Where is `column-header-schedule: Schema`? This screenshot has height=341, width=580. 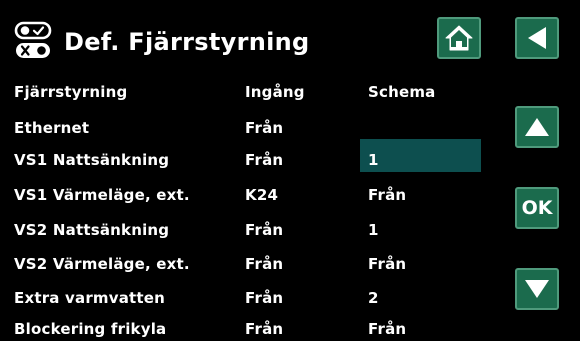 column-header-schedule: Schema is located at coordinates (402, 92).